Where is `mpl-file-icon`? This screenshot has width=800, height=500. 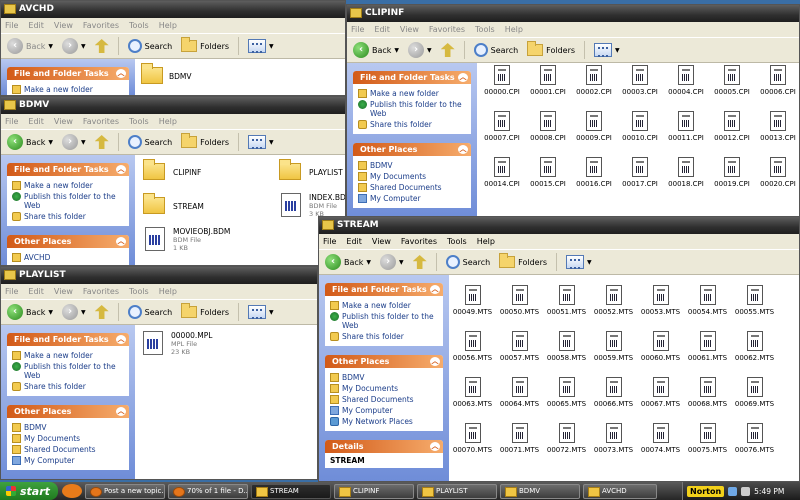 mpl-file-icon is located at coordinates (153, 343).